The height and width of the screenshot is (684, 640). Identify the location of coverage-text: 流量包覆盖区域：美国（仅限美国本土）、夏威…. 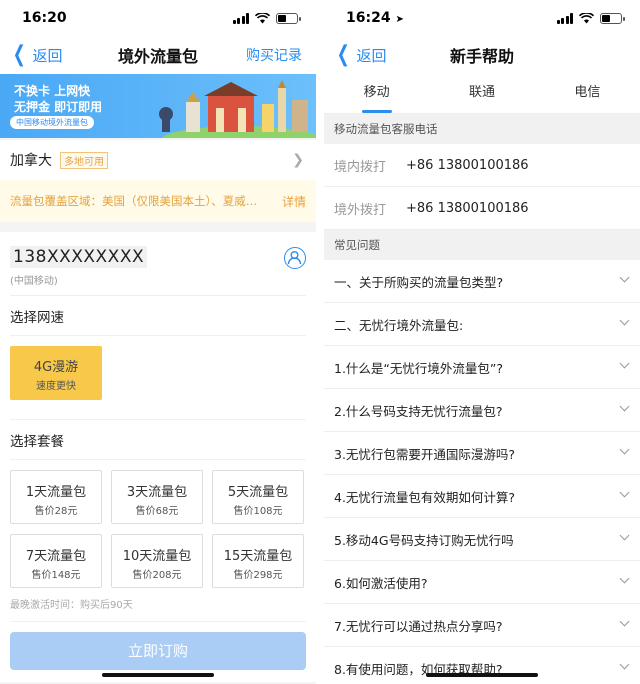
(134, 201).